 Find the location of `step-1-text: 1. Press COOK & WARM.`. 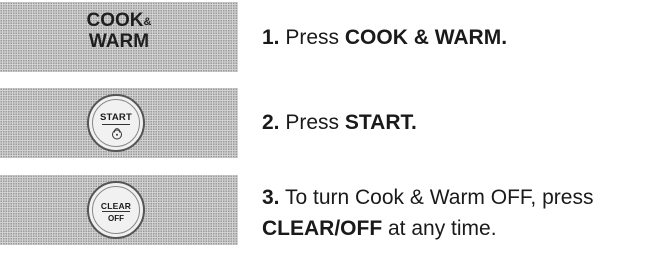

step-1-text: 1. Press COOK & WARM. is located at coordinates (385, 37).